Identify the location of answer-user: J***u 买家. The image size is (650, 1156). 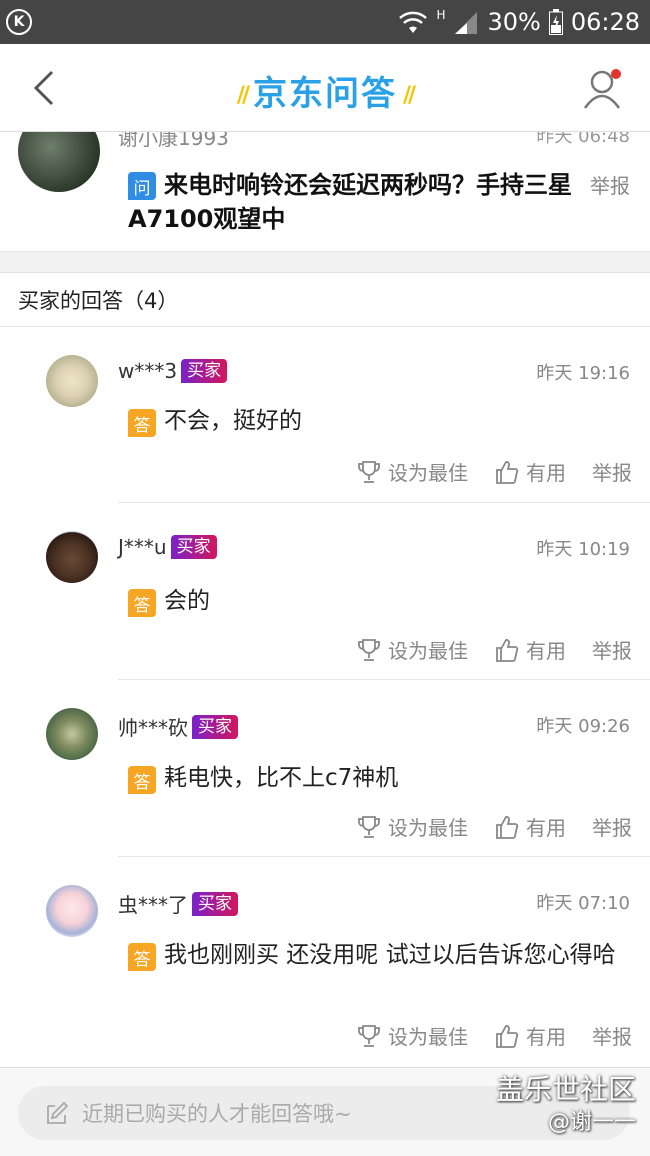
(167, 547).